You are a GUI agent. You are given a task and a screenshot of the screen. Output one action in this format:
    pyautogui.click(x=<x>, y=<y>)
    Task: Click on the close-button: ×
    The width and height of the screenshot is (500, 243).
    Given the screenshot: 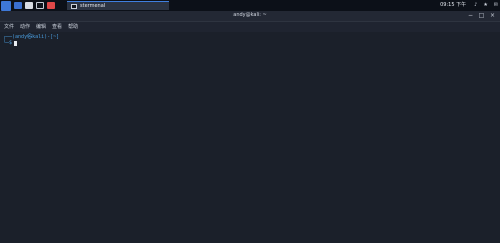 What is the action you would take?
    pyautogui.click(x=492, y=15)
    